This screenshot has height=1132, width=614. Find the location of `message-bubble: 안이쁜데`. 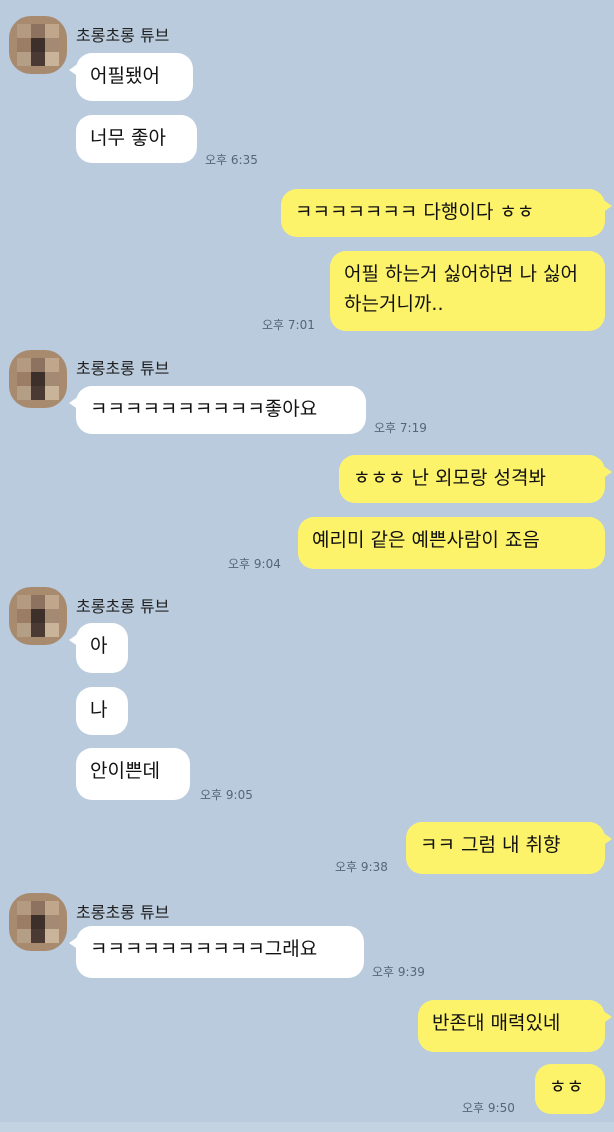

message-bubble: 안이쁜데 is located at coordinates (133, 774).